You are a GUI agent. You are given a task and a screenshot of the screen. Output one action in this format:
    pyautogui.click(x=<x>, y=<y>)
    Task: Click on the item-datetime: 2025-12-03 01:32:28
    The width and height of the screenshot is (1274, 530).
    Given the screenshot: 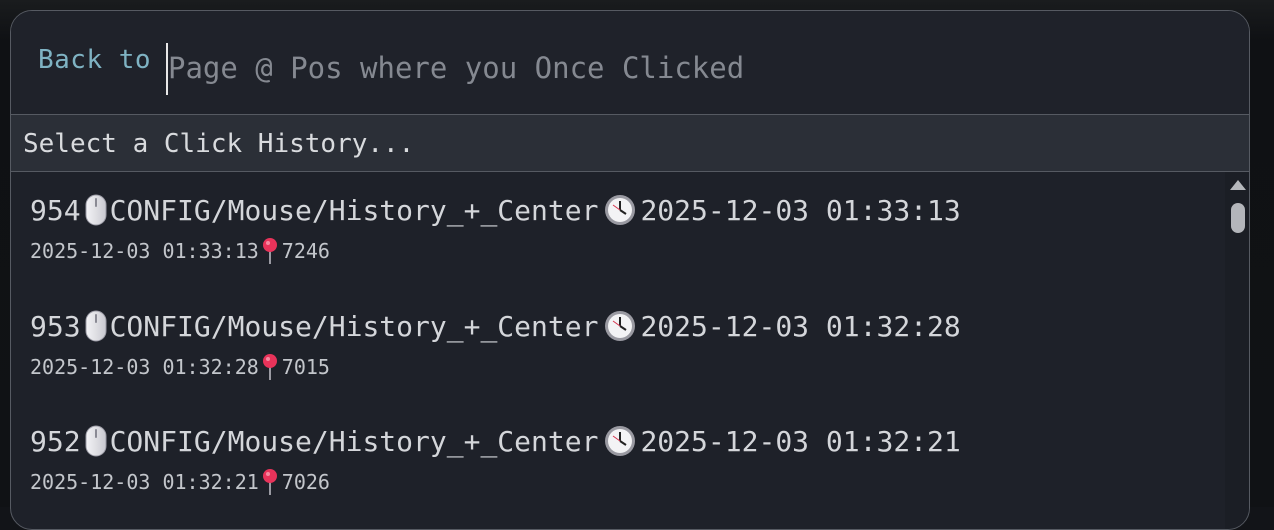 What is the action you would take?
    pyautogui.click(x=800, y=326)
    